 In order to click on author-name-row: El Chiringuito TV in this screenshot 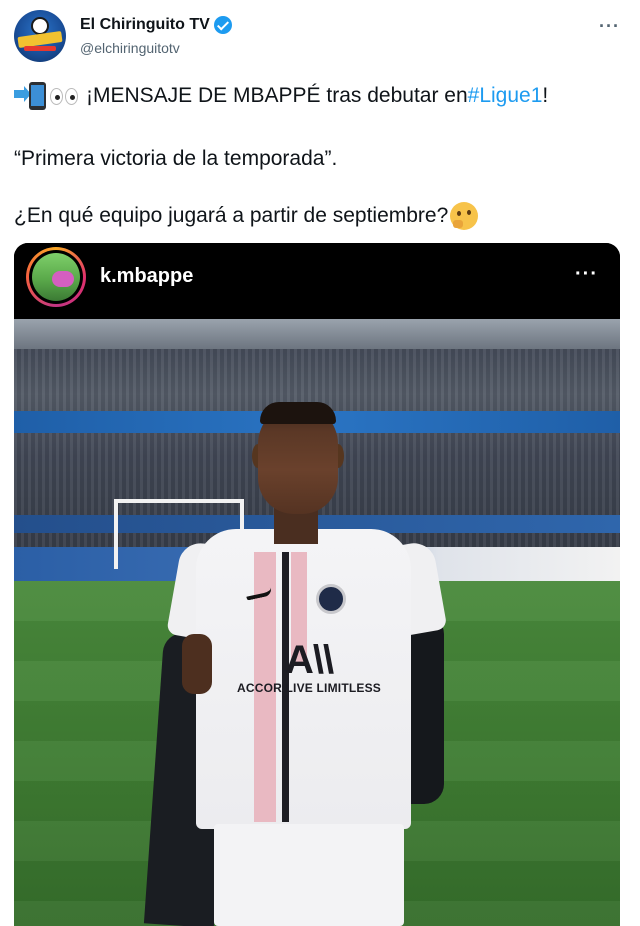, I will do `click(156, 25)`.